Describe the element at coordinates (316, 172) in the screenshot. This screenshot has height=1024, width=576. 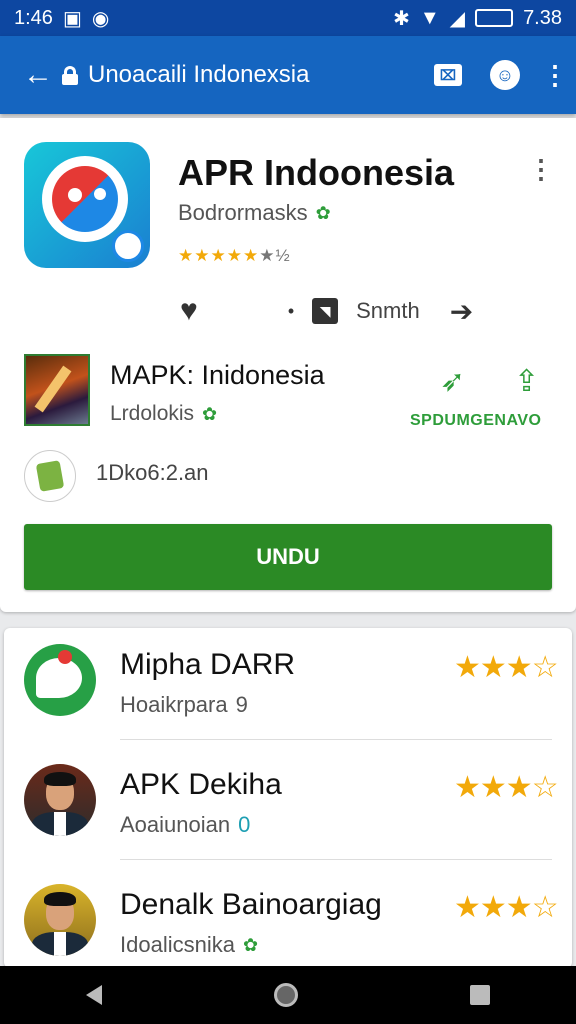
I see `app-title: APR Indoonesia` at that location.